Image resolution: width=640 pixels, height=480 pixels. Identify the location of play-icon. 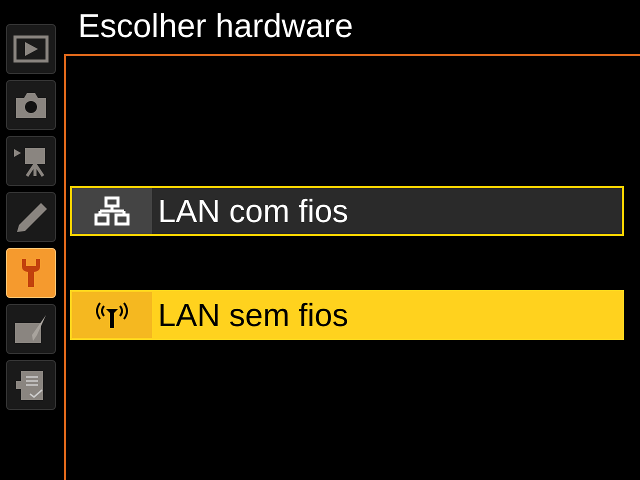
(31, 49).